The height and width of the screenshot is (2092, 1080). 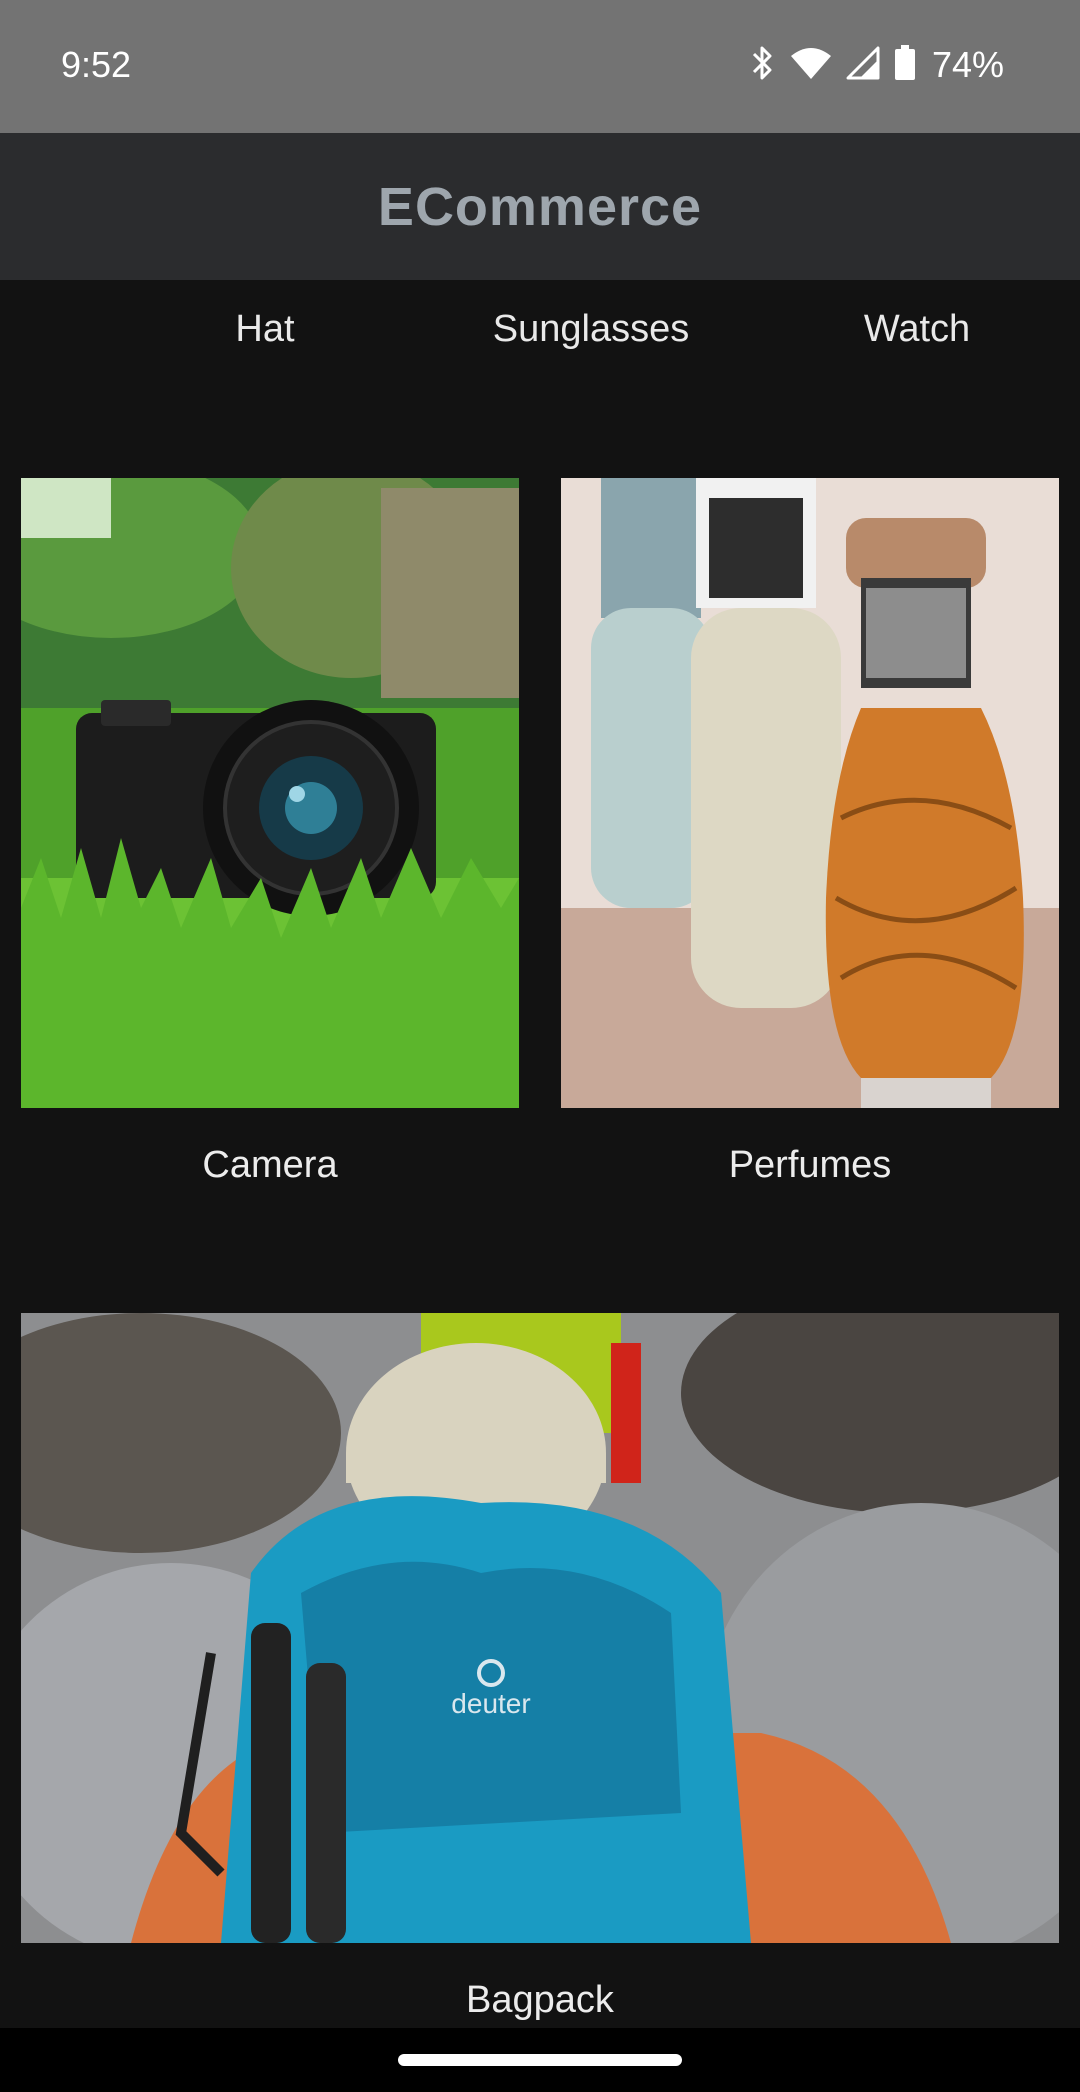 I want to click on home-gesture-handle, so click(x=540, y=2060).